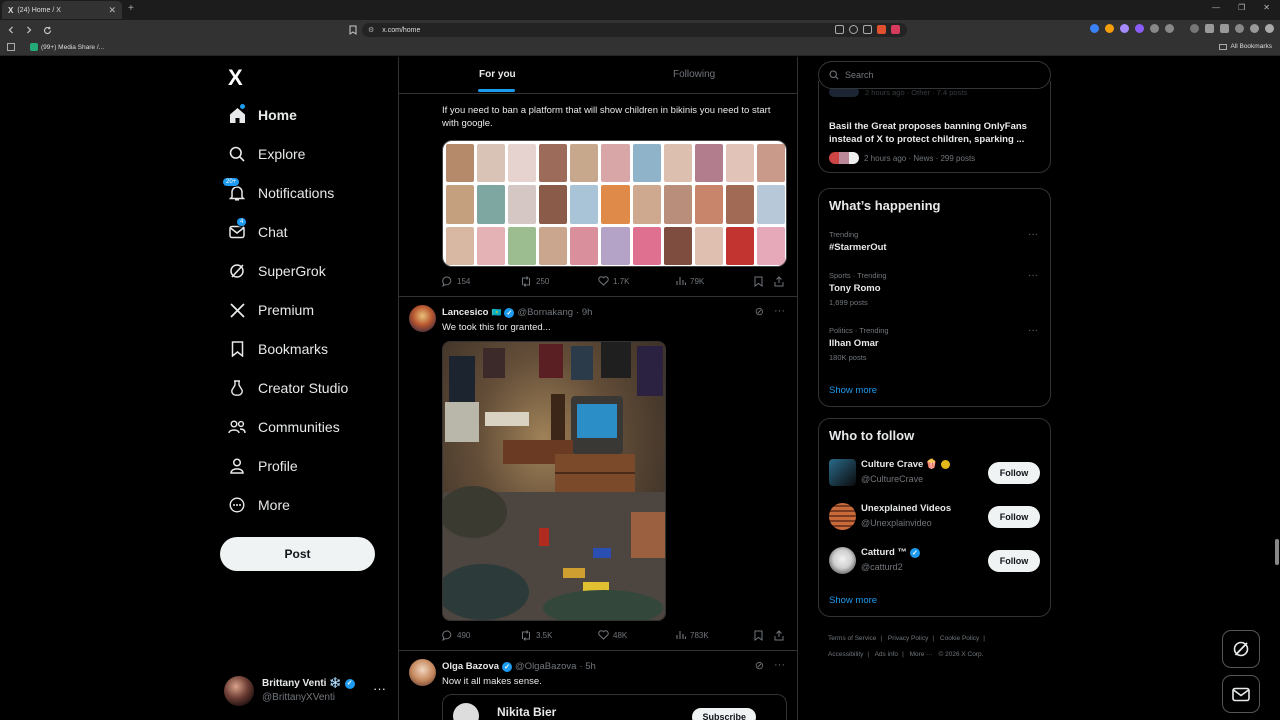 This screenshot has height=720, width=1280. What do you see at coordinates (1276, 388) in the screenshot?
I see `page-scrollbar` at bounding box center [1276, 388].